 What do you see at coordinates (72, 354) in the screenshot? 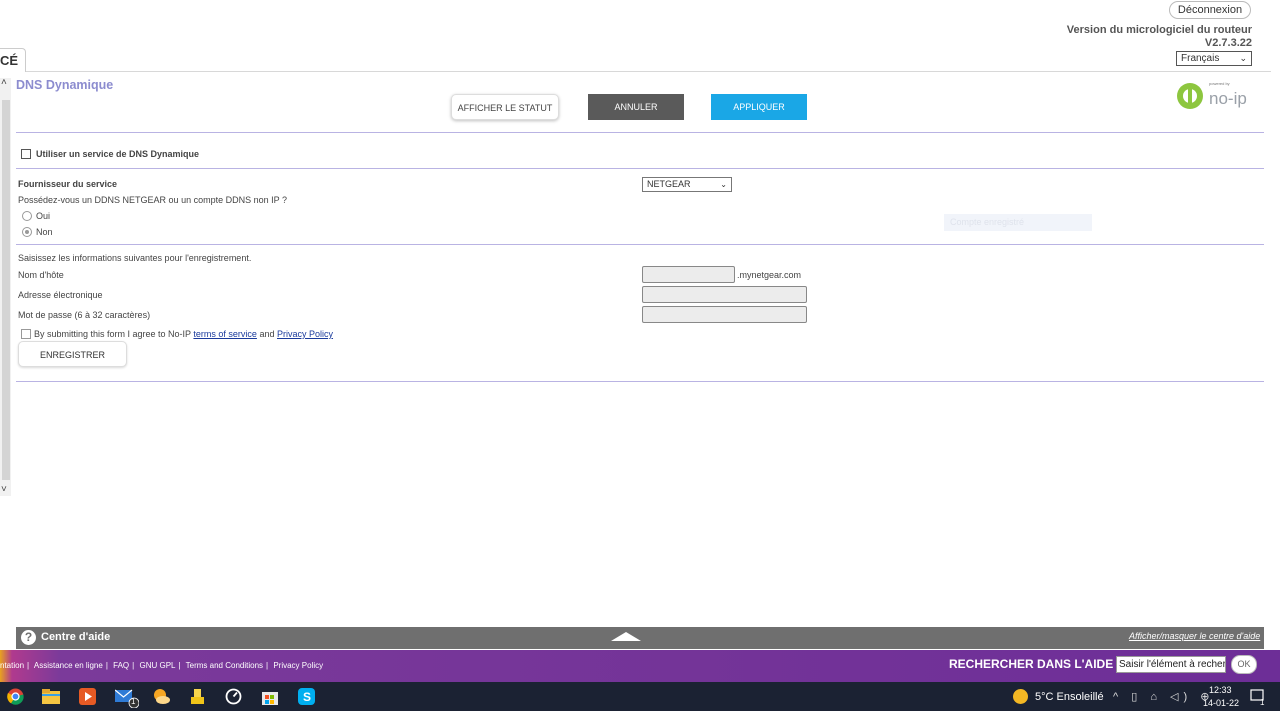
I see `register-button: ENREGISTRER` at bounding box center [72, 354].